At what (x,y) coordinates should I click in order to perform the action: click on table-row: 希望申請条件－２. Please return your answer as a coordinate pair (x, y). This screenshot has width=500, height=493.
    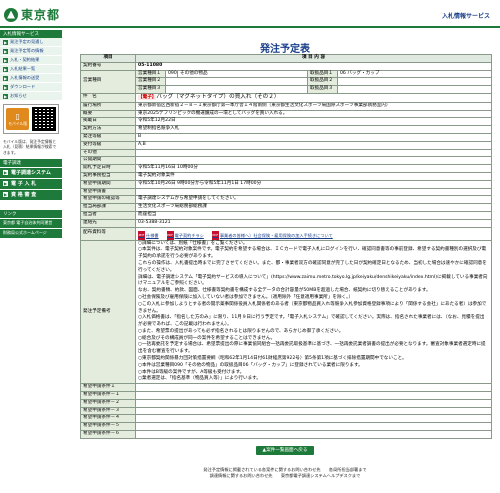
    Looking at the image, I should click on (286, 403).